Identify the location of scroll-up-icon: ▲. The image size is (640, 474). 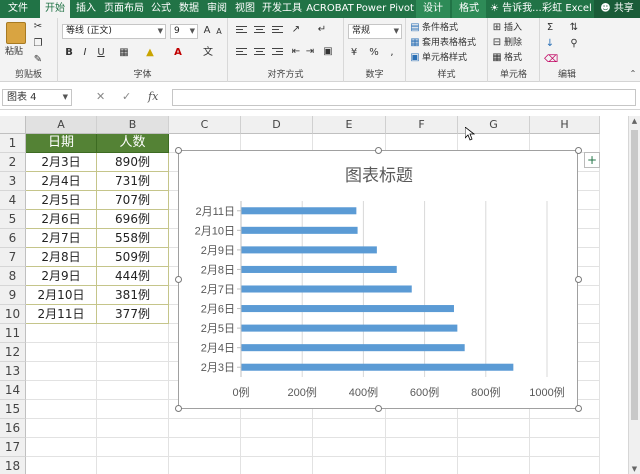
(634, 121).